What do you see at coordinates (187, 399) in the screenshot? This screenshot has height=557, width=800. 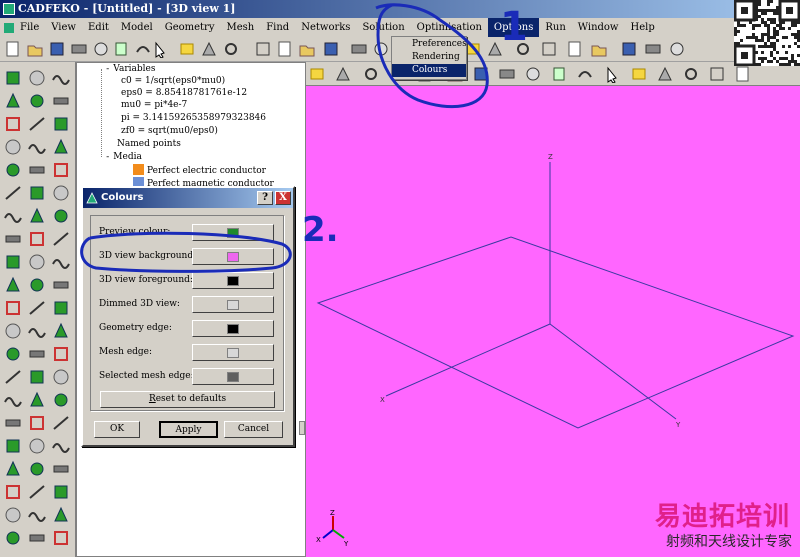 I see `reset-to-defaults-button: Reset to defaults` at bounding box center [187, 399].